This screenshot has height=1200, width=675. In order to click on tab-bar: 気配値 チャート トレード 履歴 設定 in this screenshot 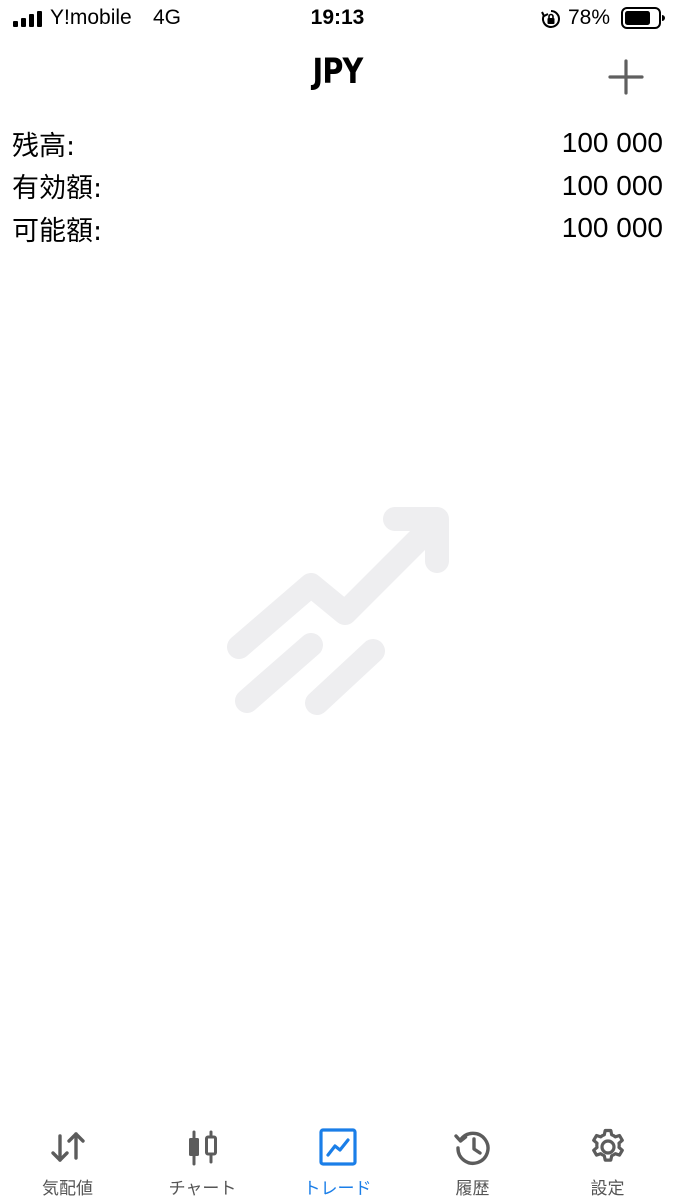, I will do `click(337, 1152)`.